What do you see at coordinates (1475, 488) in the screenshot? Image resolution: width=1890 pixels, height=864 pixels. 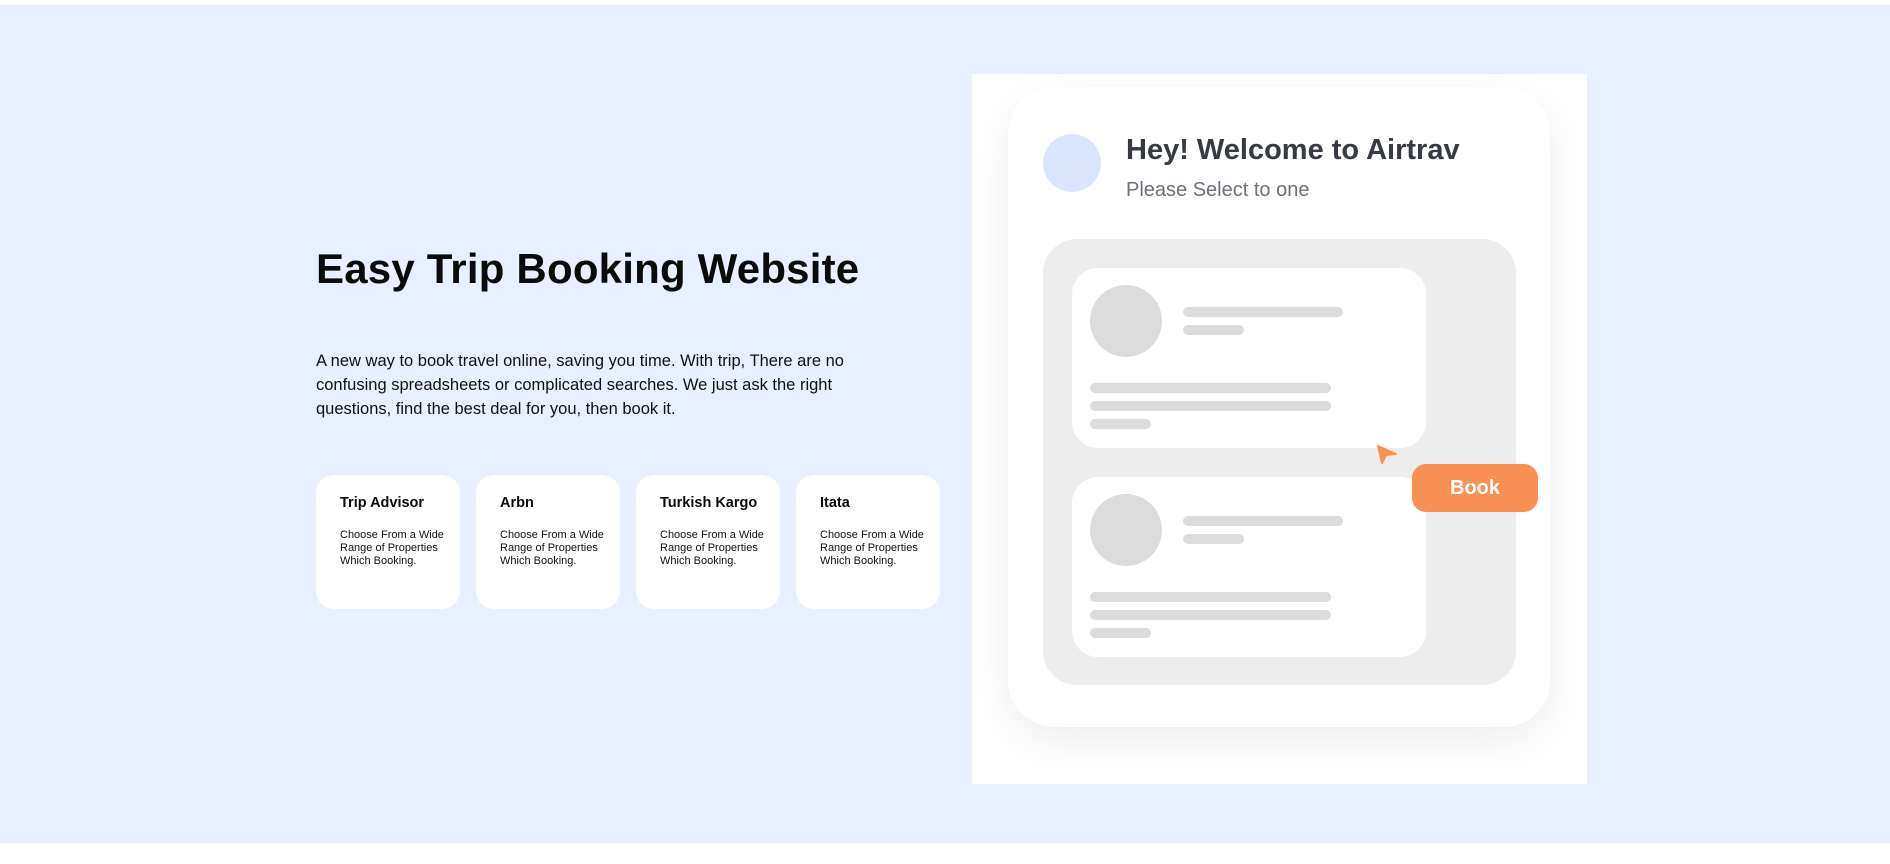 I see `book-button: Book` at bounding box center [1475, 488].